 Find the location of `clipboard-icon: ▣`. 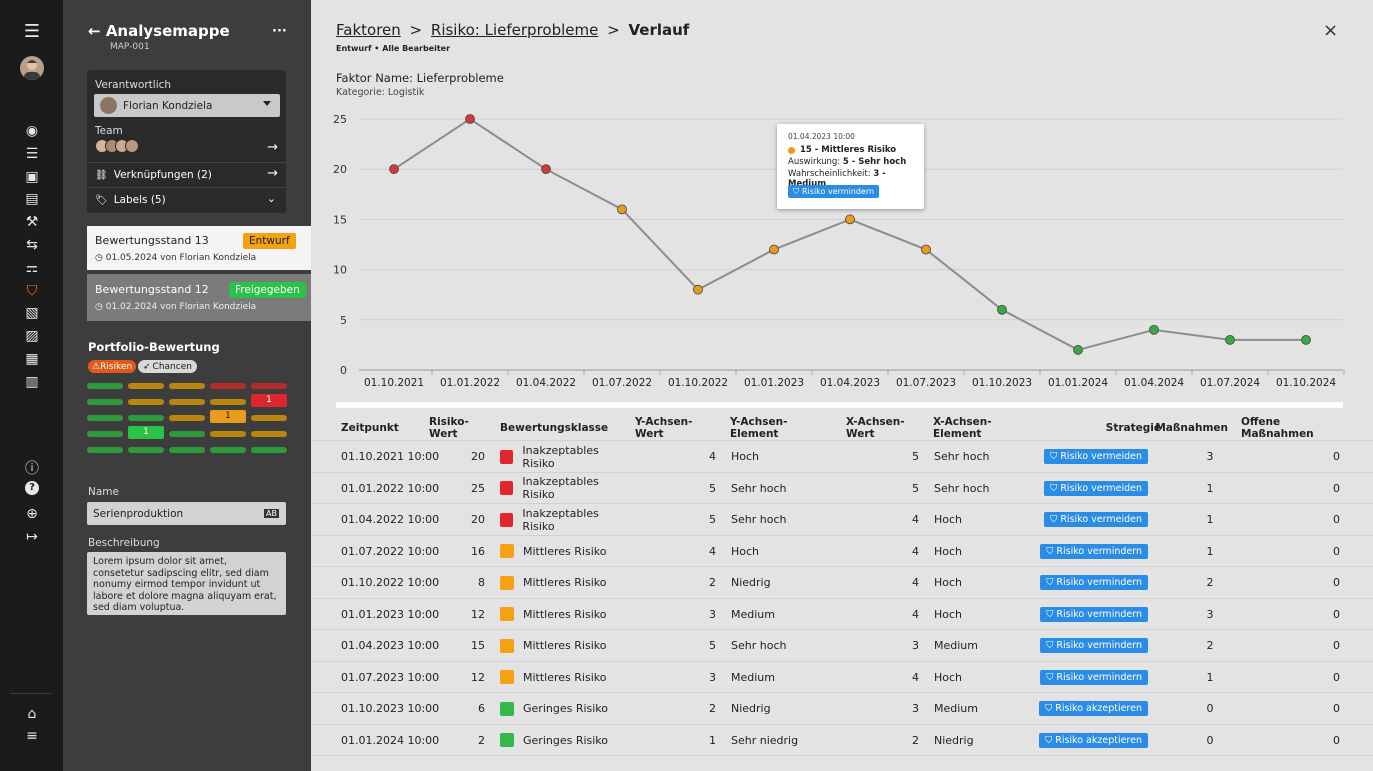

clipboard-icon: ▣ is located at coordinates (32, 177).